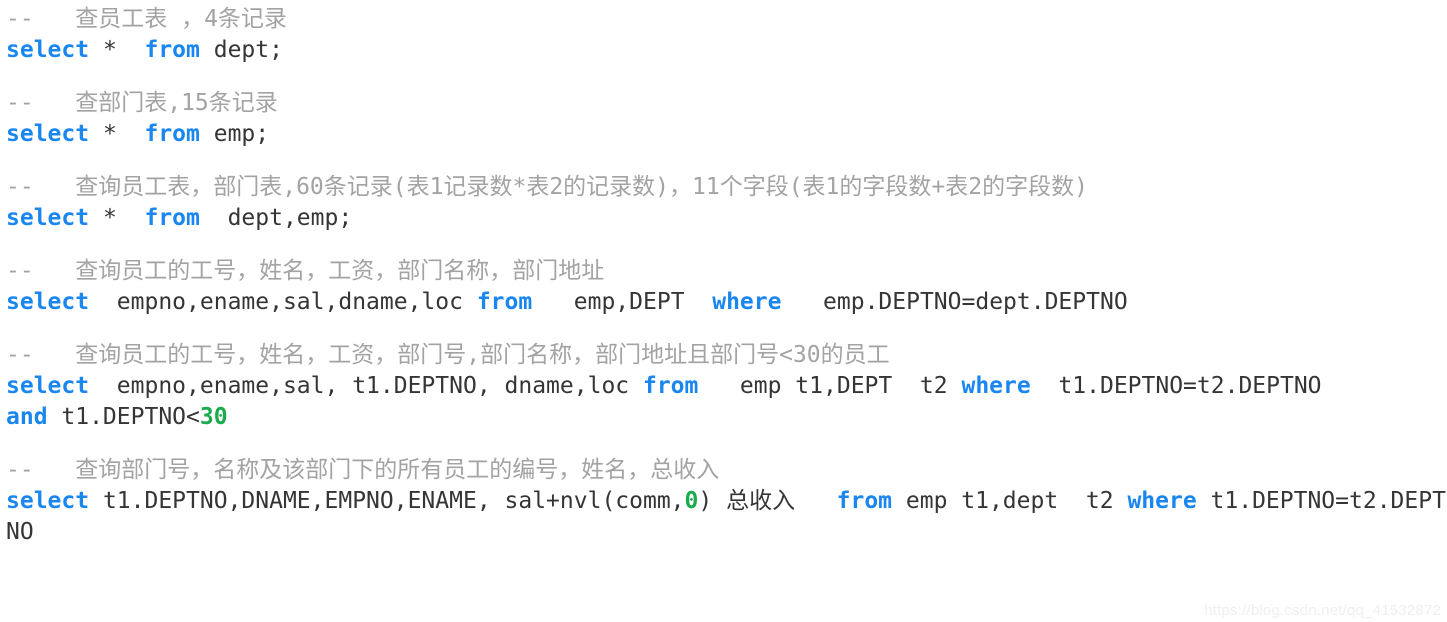  What do you see at coordinates (27, 417) in the screenshot?
I see `sql-token-kw: and` at bounding box center [27, 417].